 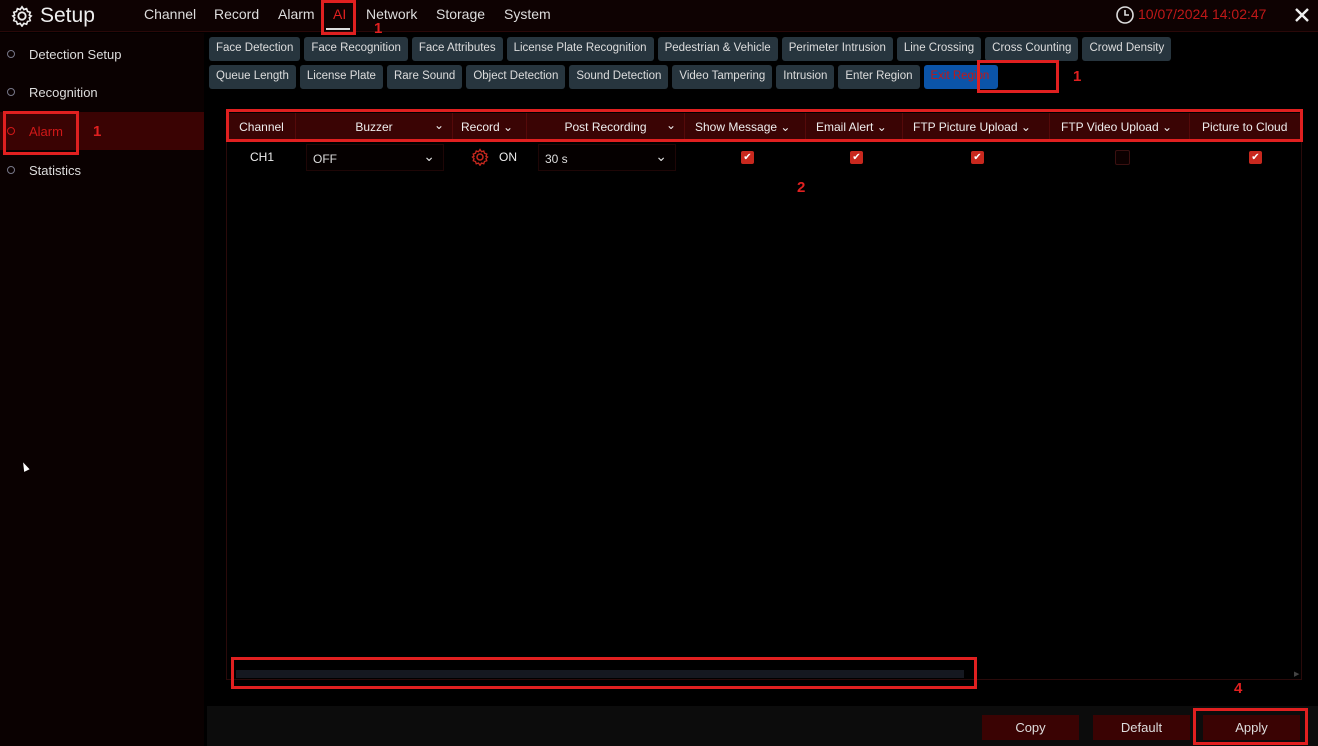 I want to click on clock-icon, so click(x=1125, y=15).